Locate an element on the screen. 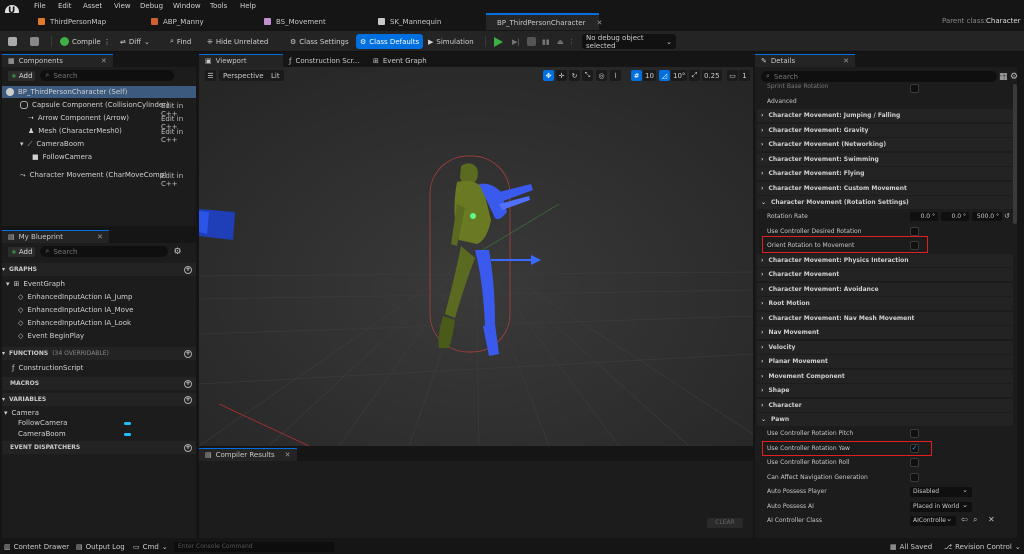 The height and width of the screenshot is (554, 1024). property-matrix-icon: ▦ is located at coordinates (1003, 77).